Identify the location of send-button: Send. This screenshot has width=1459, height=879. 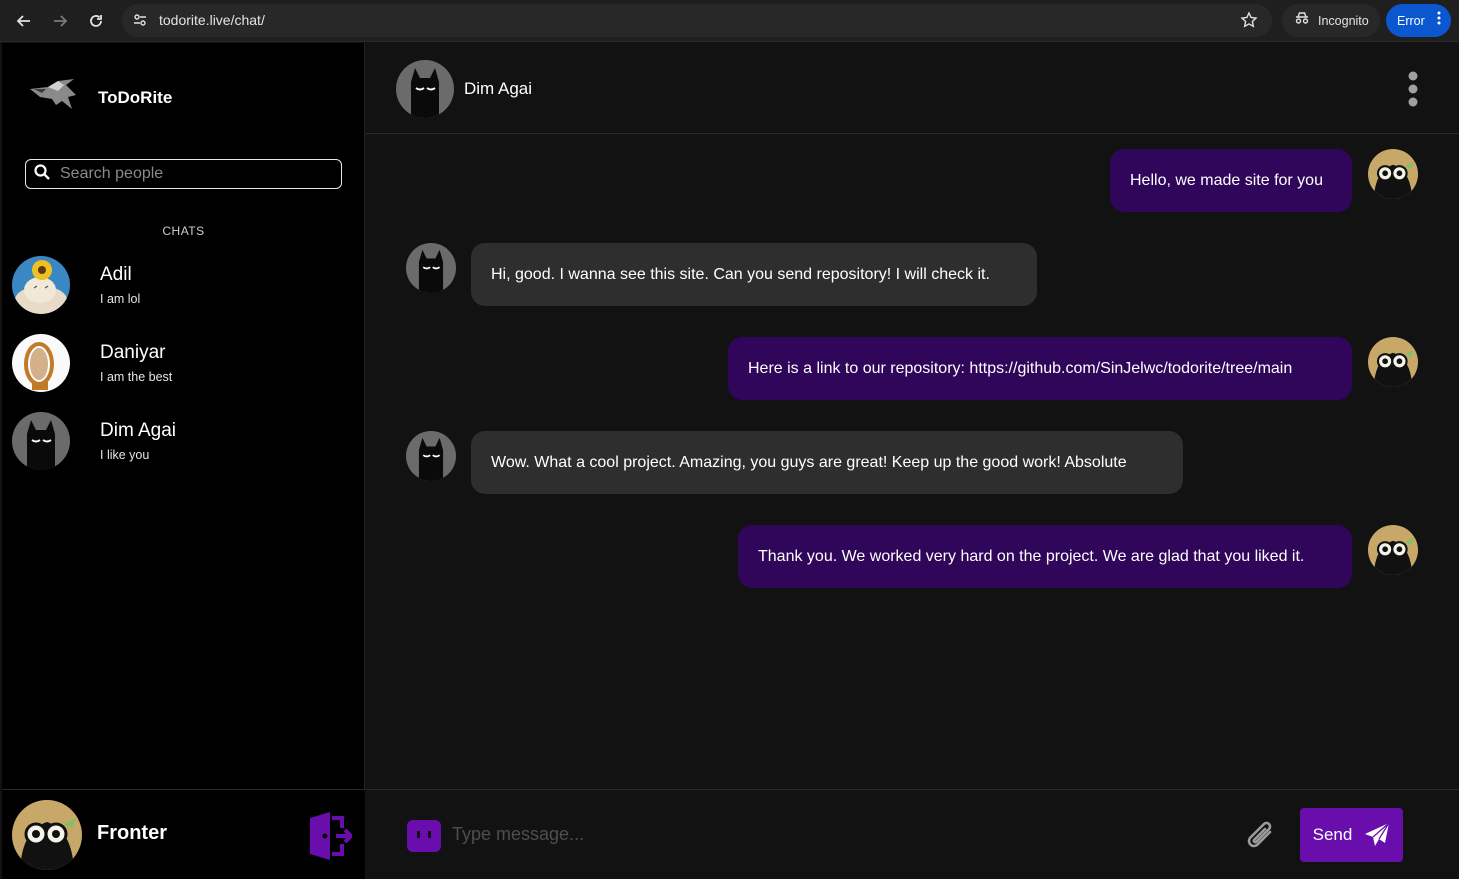
(1351, 835).